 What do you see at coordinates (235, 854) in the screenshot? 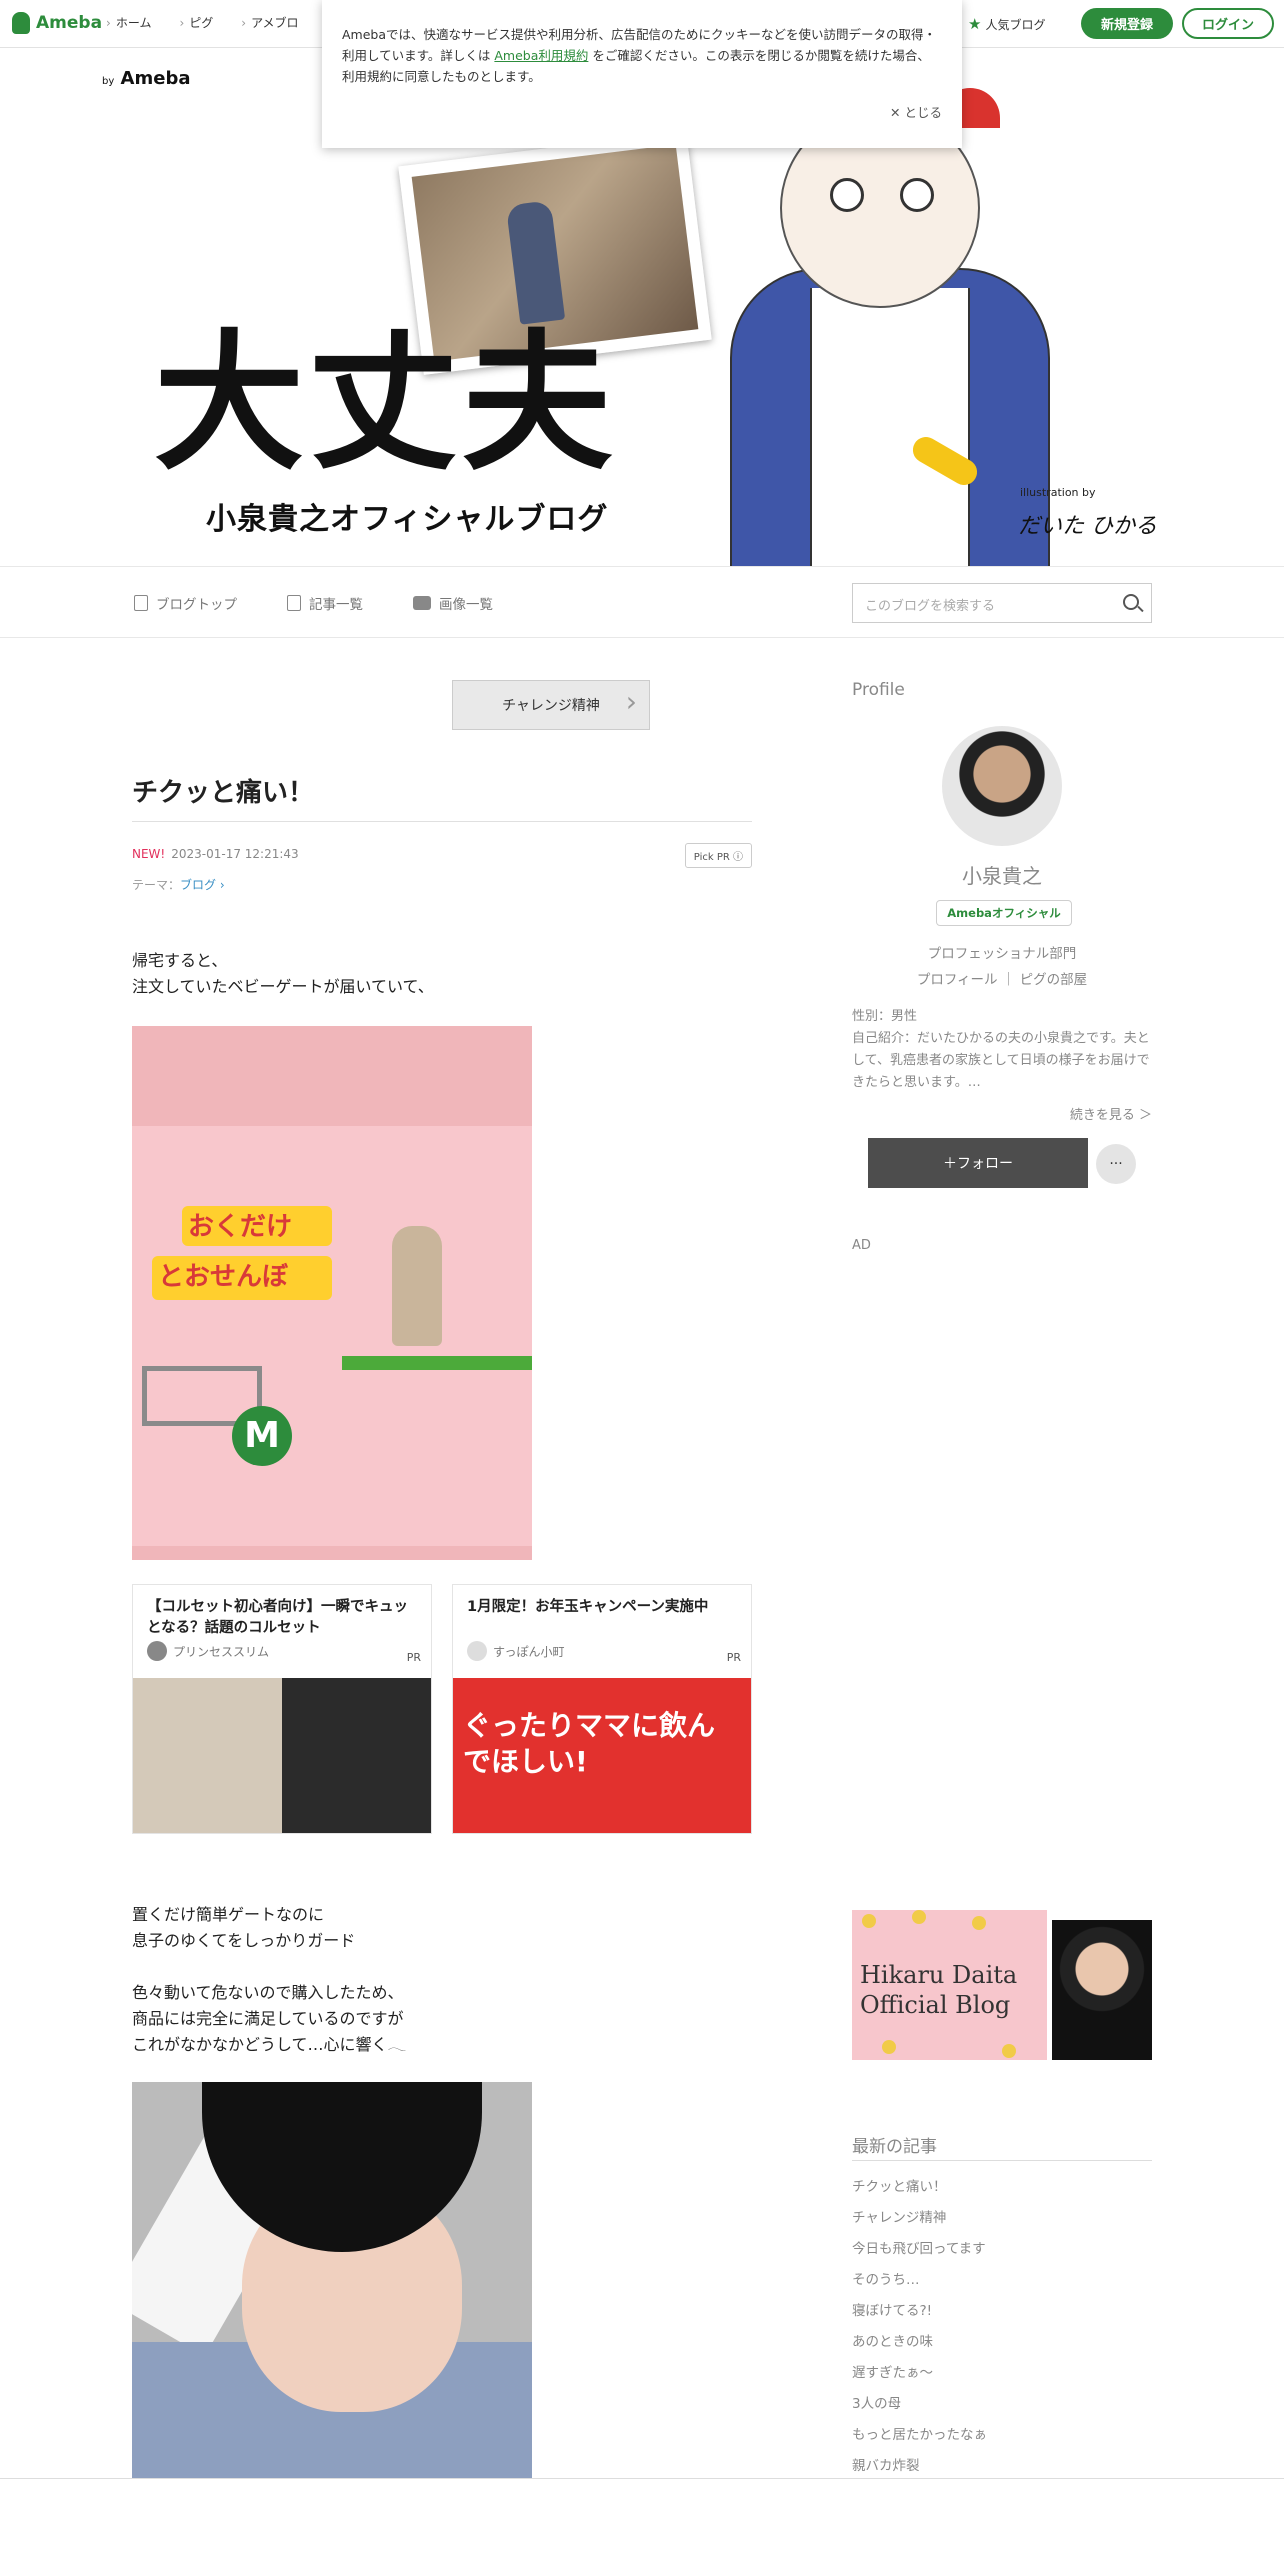
I see `article-date: 2023-01-17 12:21:43` at bounding box center [235, 854].